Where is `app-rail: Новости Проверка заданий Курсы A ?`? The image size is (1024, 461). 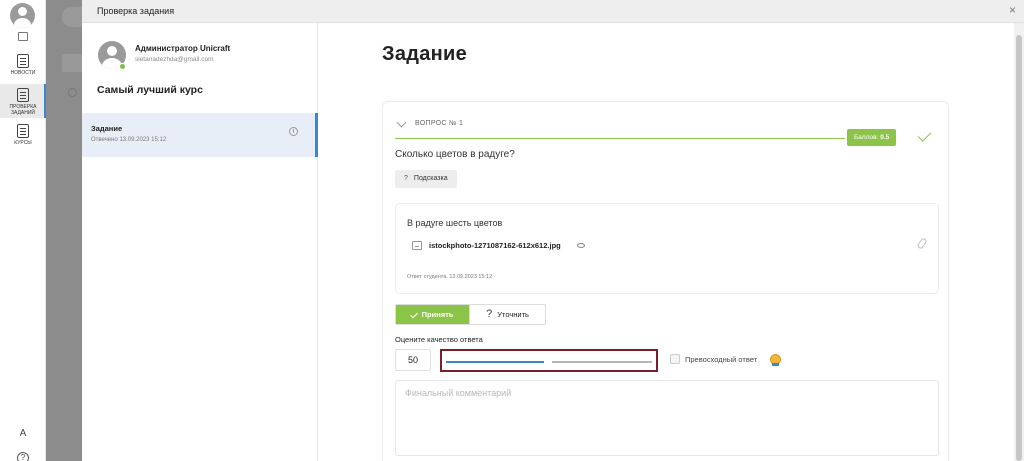 app-rail: Новости Проверка заданий Курсы A ? is located at coordinates (23, 230).